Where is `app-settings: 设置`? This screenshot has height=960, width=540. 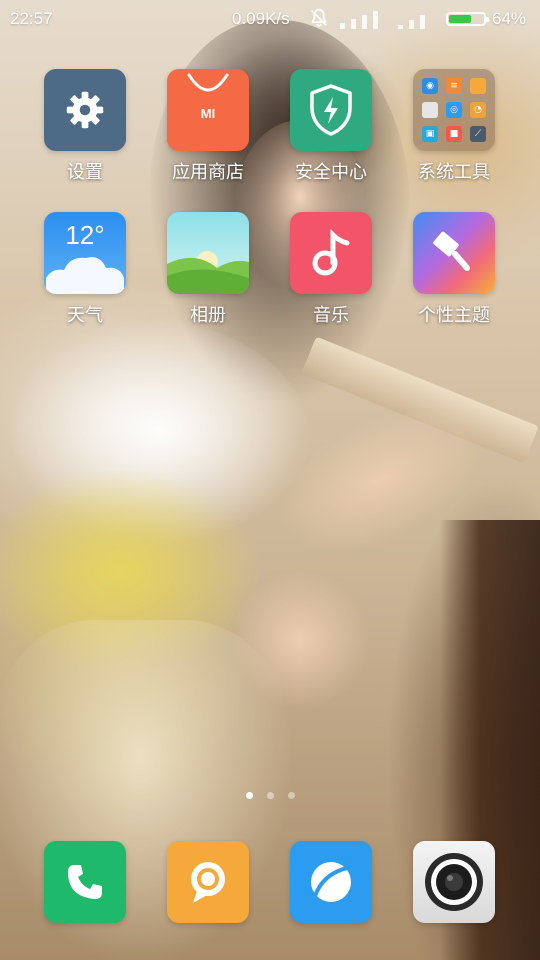
app-settings: 设置 is located at coordinates (85, 126).